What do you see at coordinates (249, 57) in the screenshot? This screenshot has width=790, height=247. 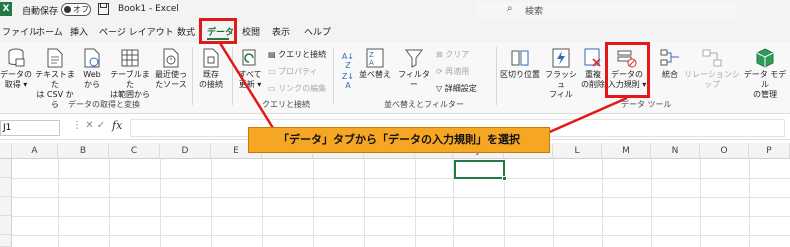 I see `refresh-icon` at bounding box center [249, 57].